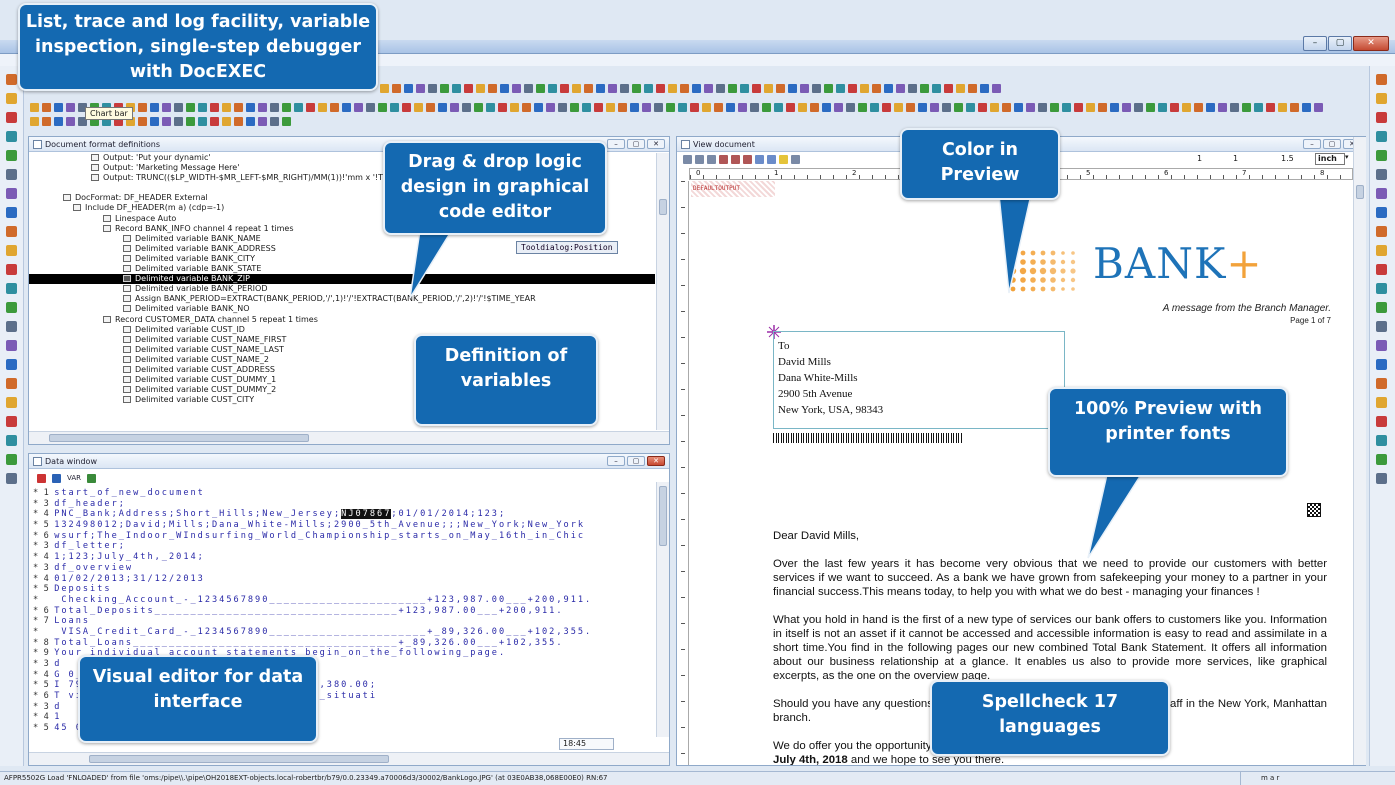 The image size is (1395, 785). Describe the element at coordinates (656, 144) in the screenshot. I see `definitions-close-button: ✕` at that location.